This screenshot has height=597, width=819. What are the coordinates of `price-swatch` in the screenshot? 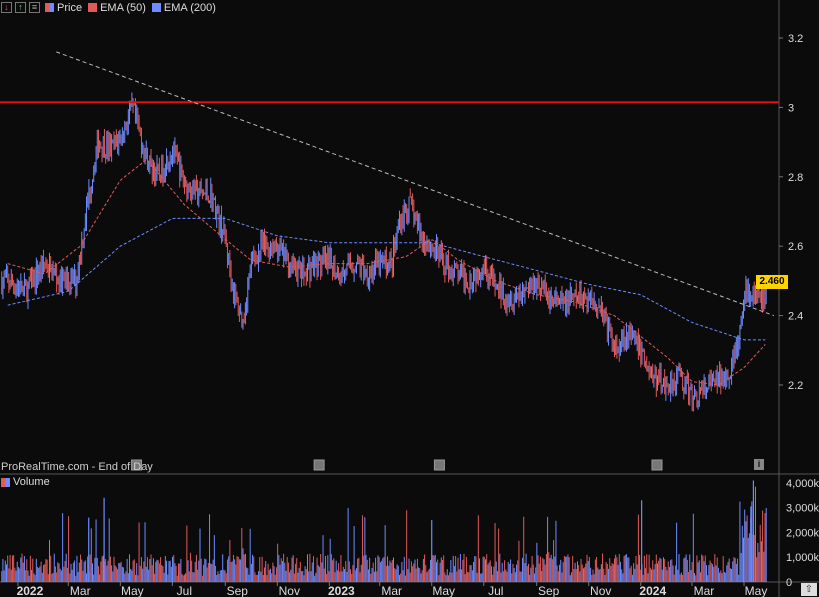 It's located at (49, 7).